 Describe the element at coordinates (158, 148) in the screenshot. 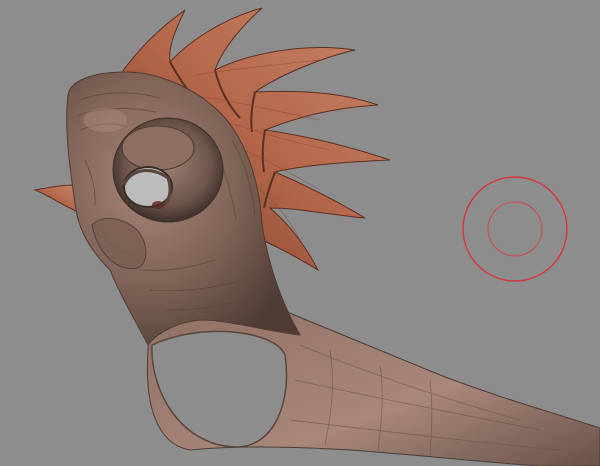

I see `eye-lid-upper` at that location.